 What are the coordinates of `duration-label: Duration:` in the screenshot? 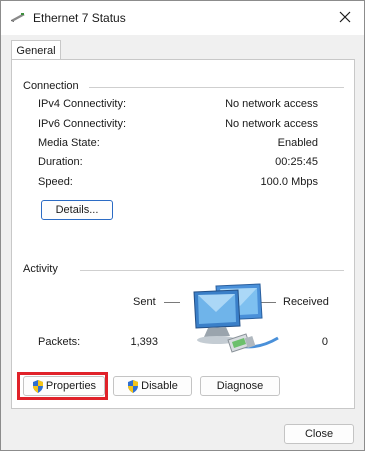 It's located at (60, 162).